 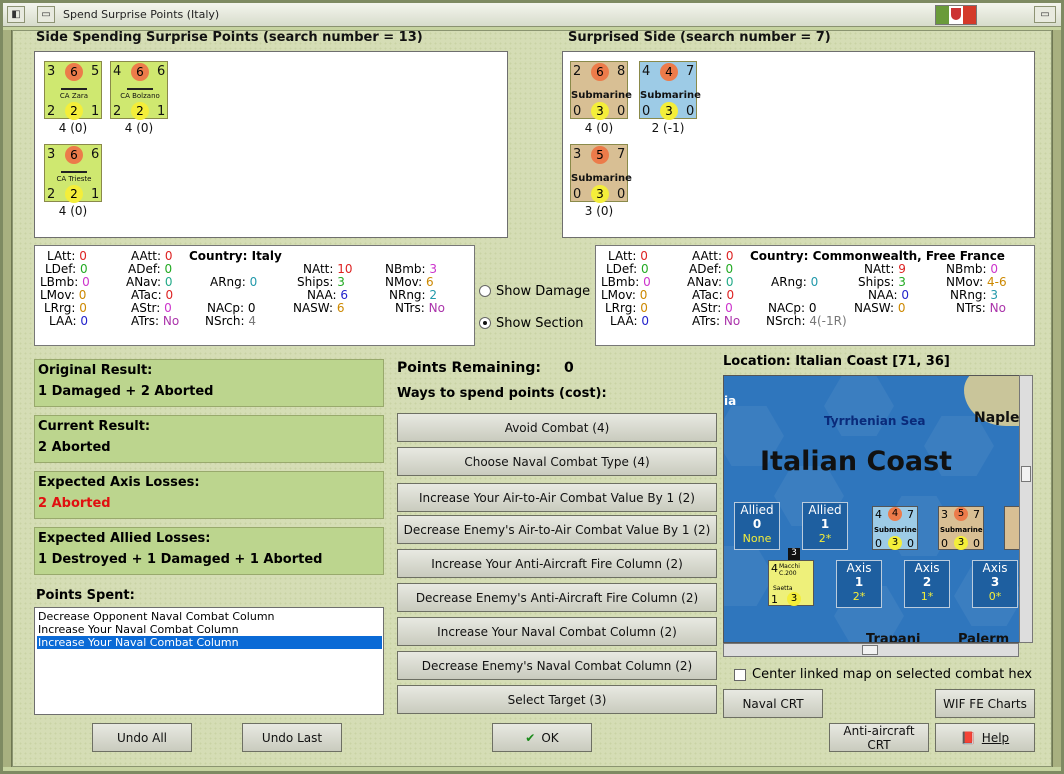 What do you see at coordinates (599, 211) in the screenshot?
I see `unit-caption: 3 (0)` at bounding box center [599, 211].